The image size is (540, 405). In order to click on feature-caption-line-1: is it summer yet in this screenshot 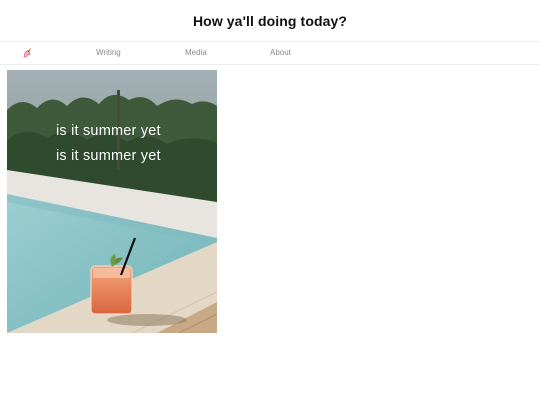, I will do `click(108, 131)`.